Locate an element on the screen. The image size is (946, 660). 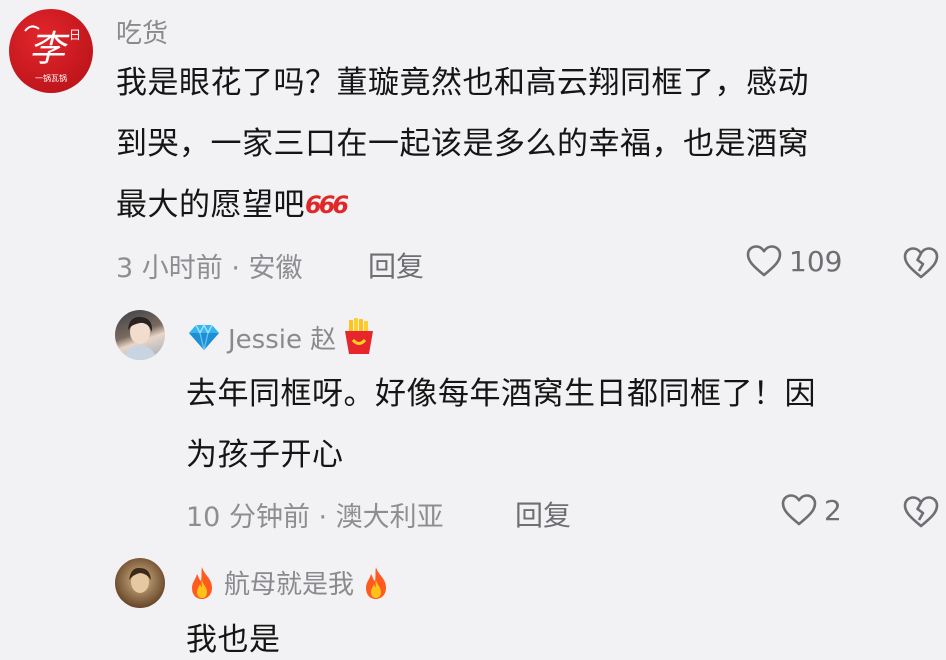
like-button: 109 is located at coordinates (793, 261).